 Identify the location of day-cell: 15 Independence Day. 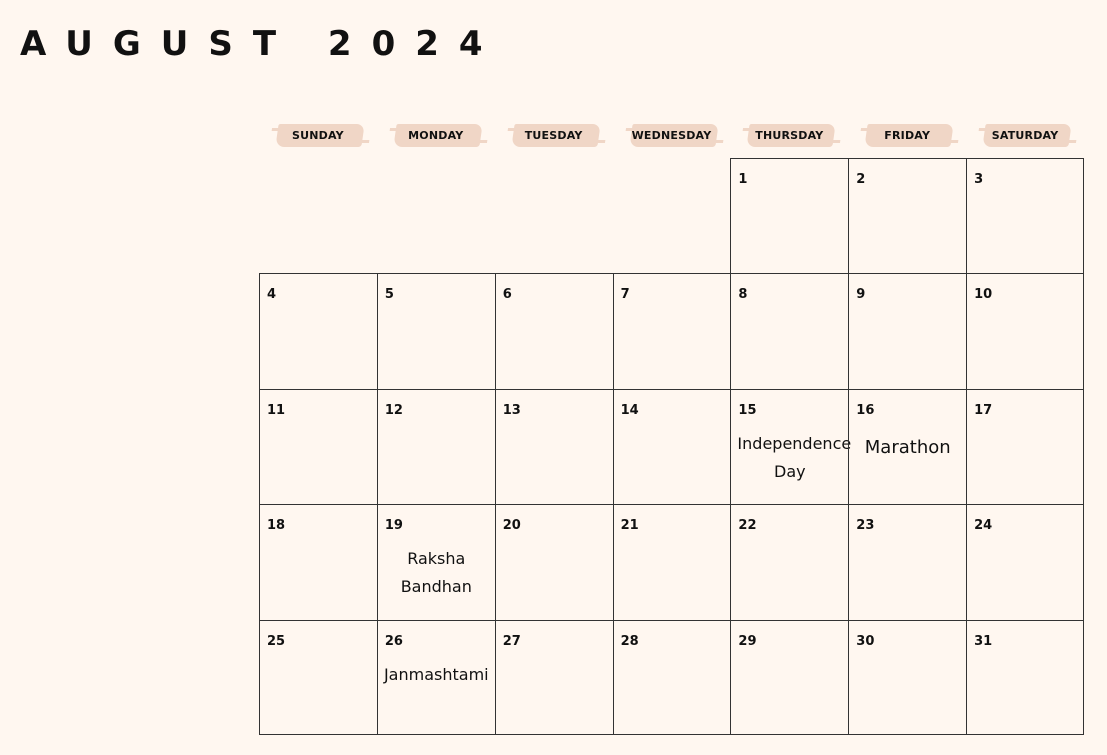
(791, 446).